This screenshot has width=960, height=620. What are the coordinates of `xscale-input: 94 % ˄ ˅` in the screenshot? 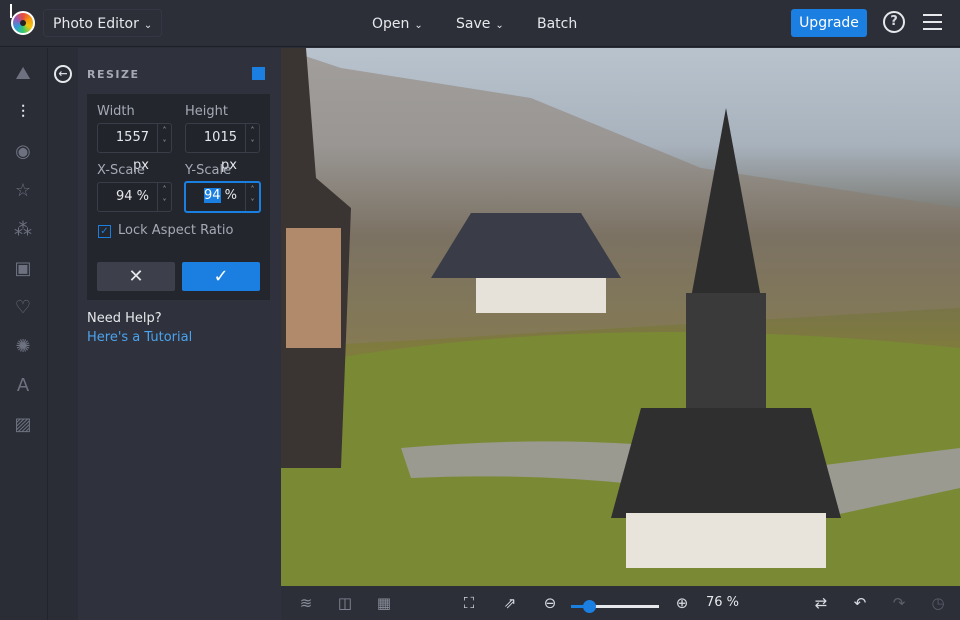 It's located at (134, 197).